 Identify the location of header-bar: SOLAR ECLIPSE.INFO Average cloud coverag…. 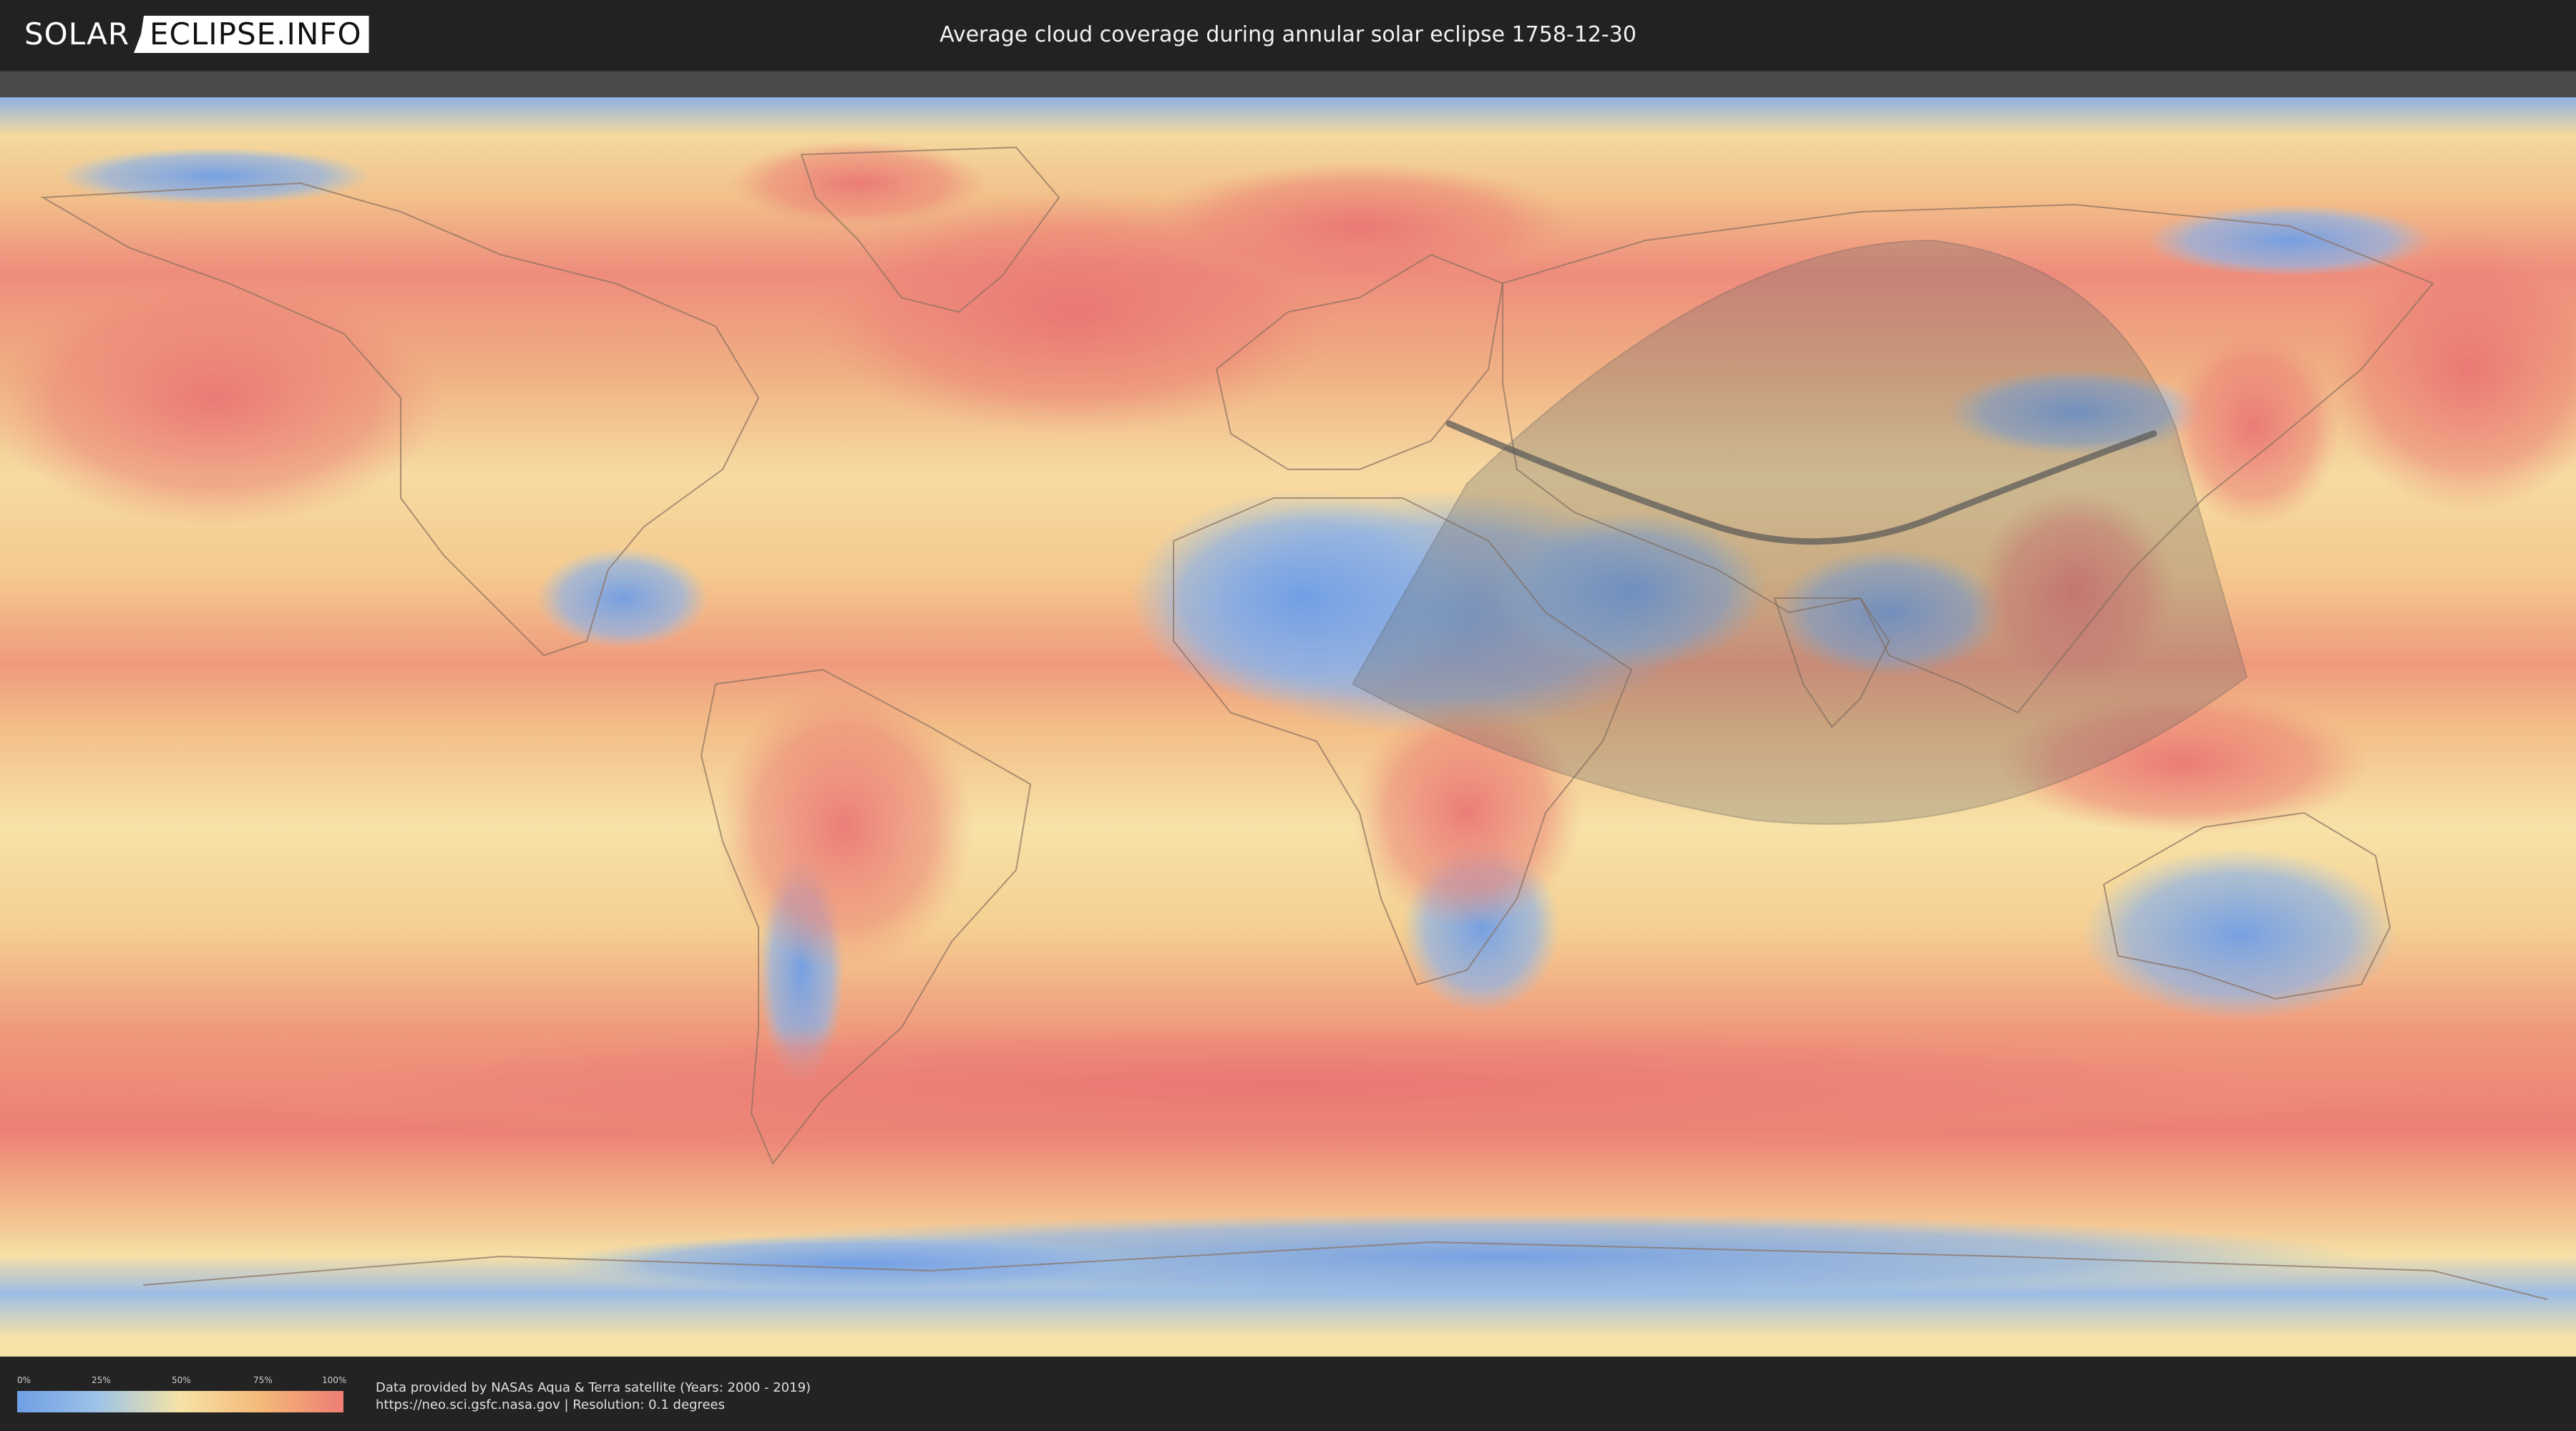
(1288, 36).